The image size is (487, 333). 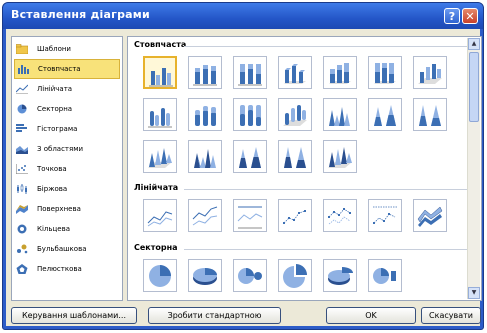 What do you see at coordinates (385, 114) in the screenshot?
I see `chart-type-stacked-cone` at bounding box center [385, 114].